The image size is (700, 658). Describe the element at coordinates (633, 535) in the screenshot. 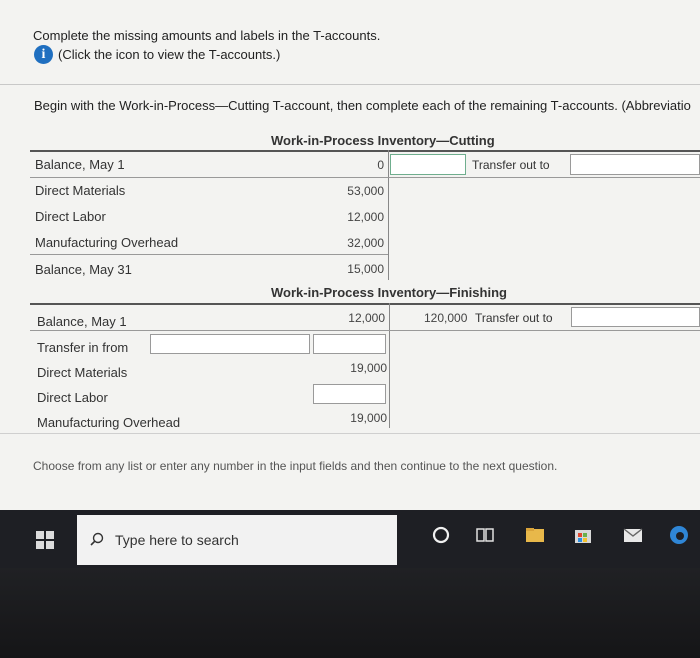

I see `mail-icon` at that location.